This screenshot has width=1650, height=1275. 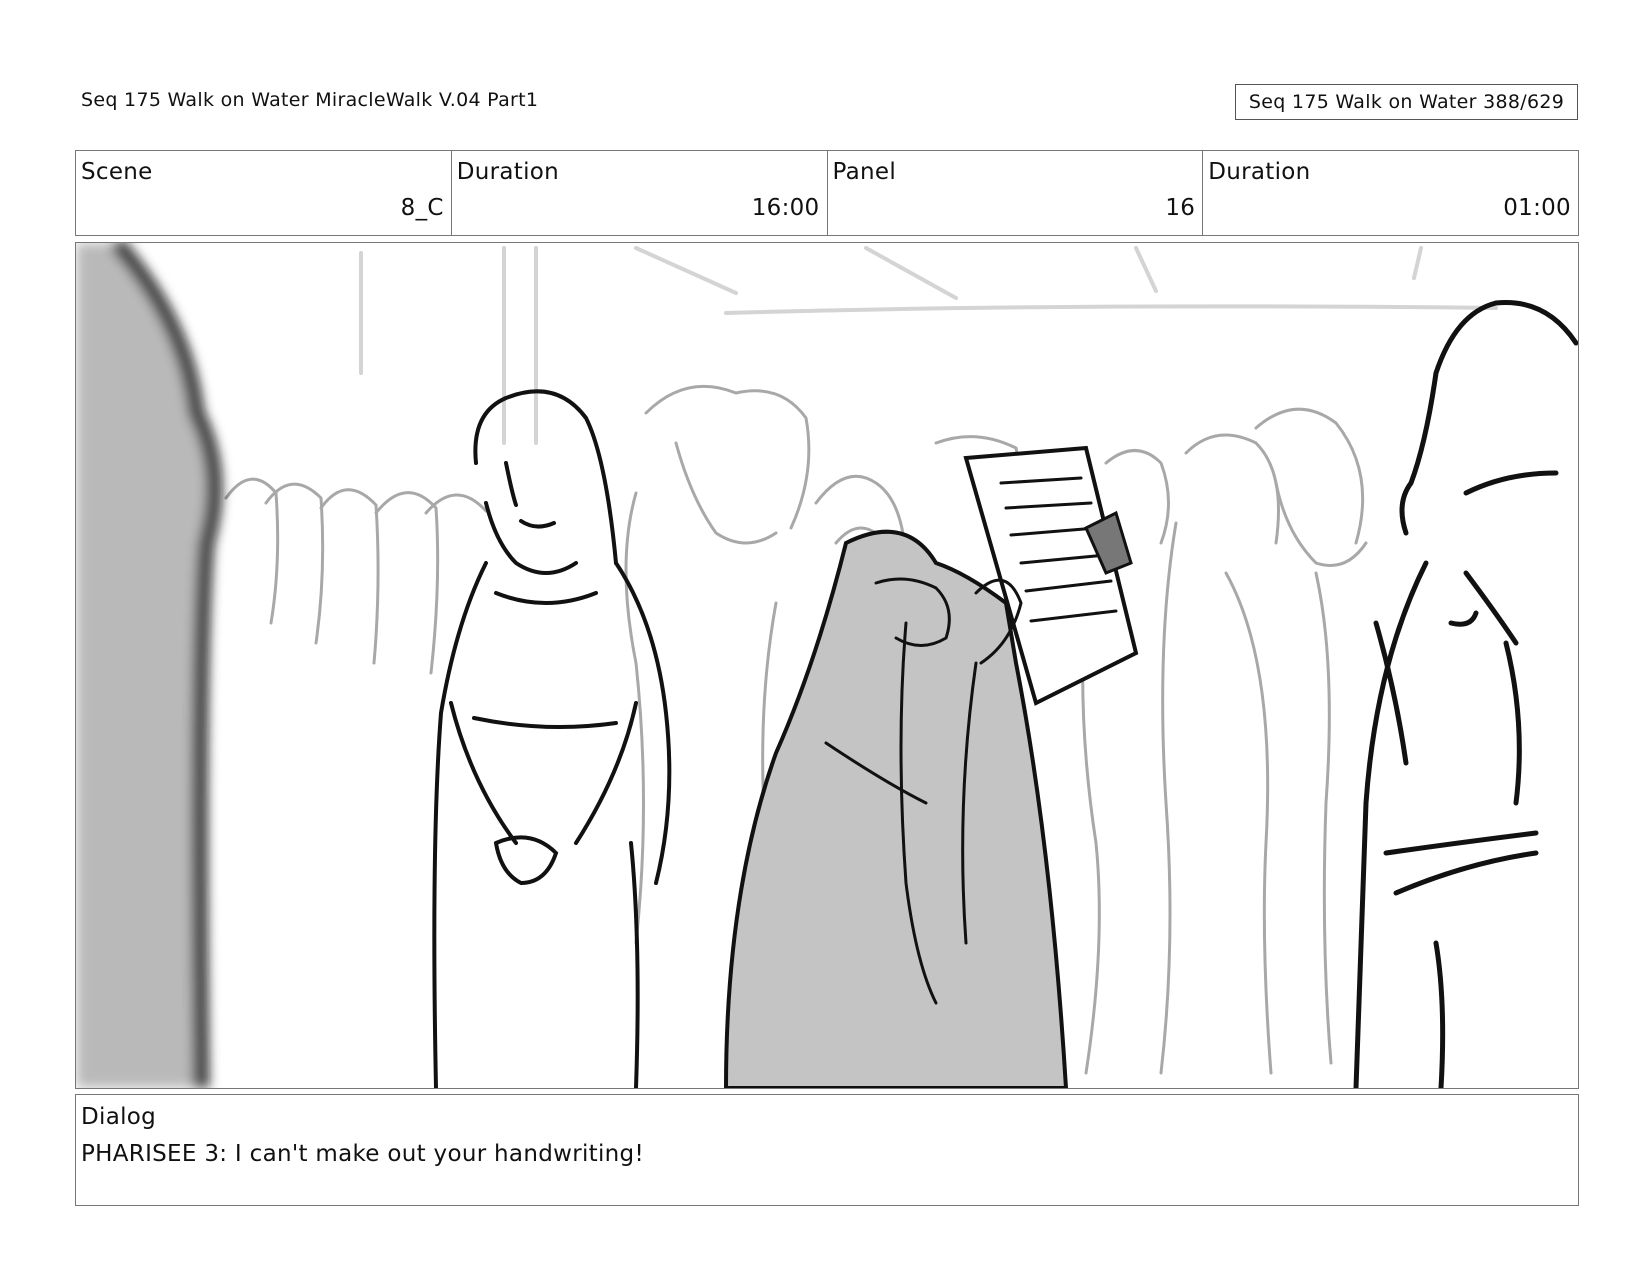 What do you see at coordinates (1259, 172) in the screenshot?
I see `panel-duration-label: Duration` at bounding box center [1259, 172].